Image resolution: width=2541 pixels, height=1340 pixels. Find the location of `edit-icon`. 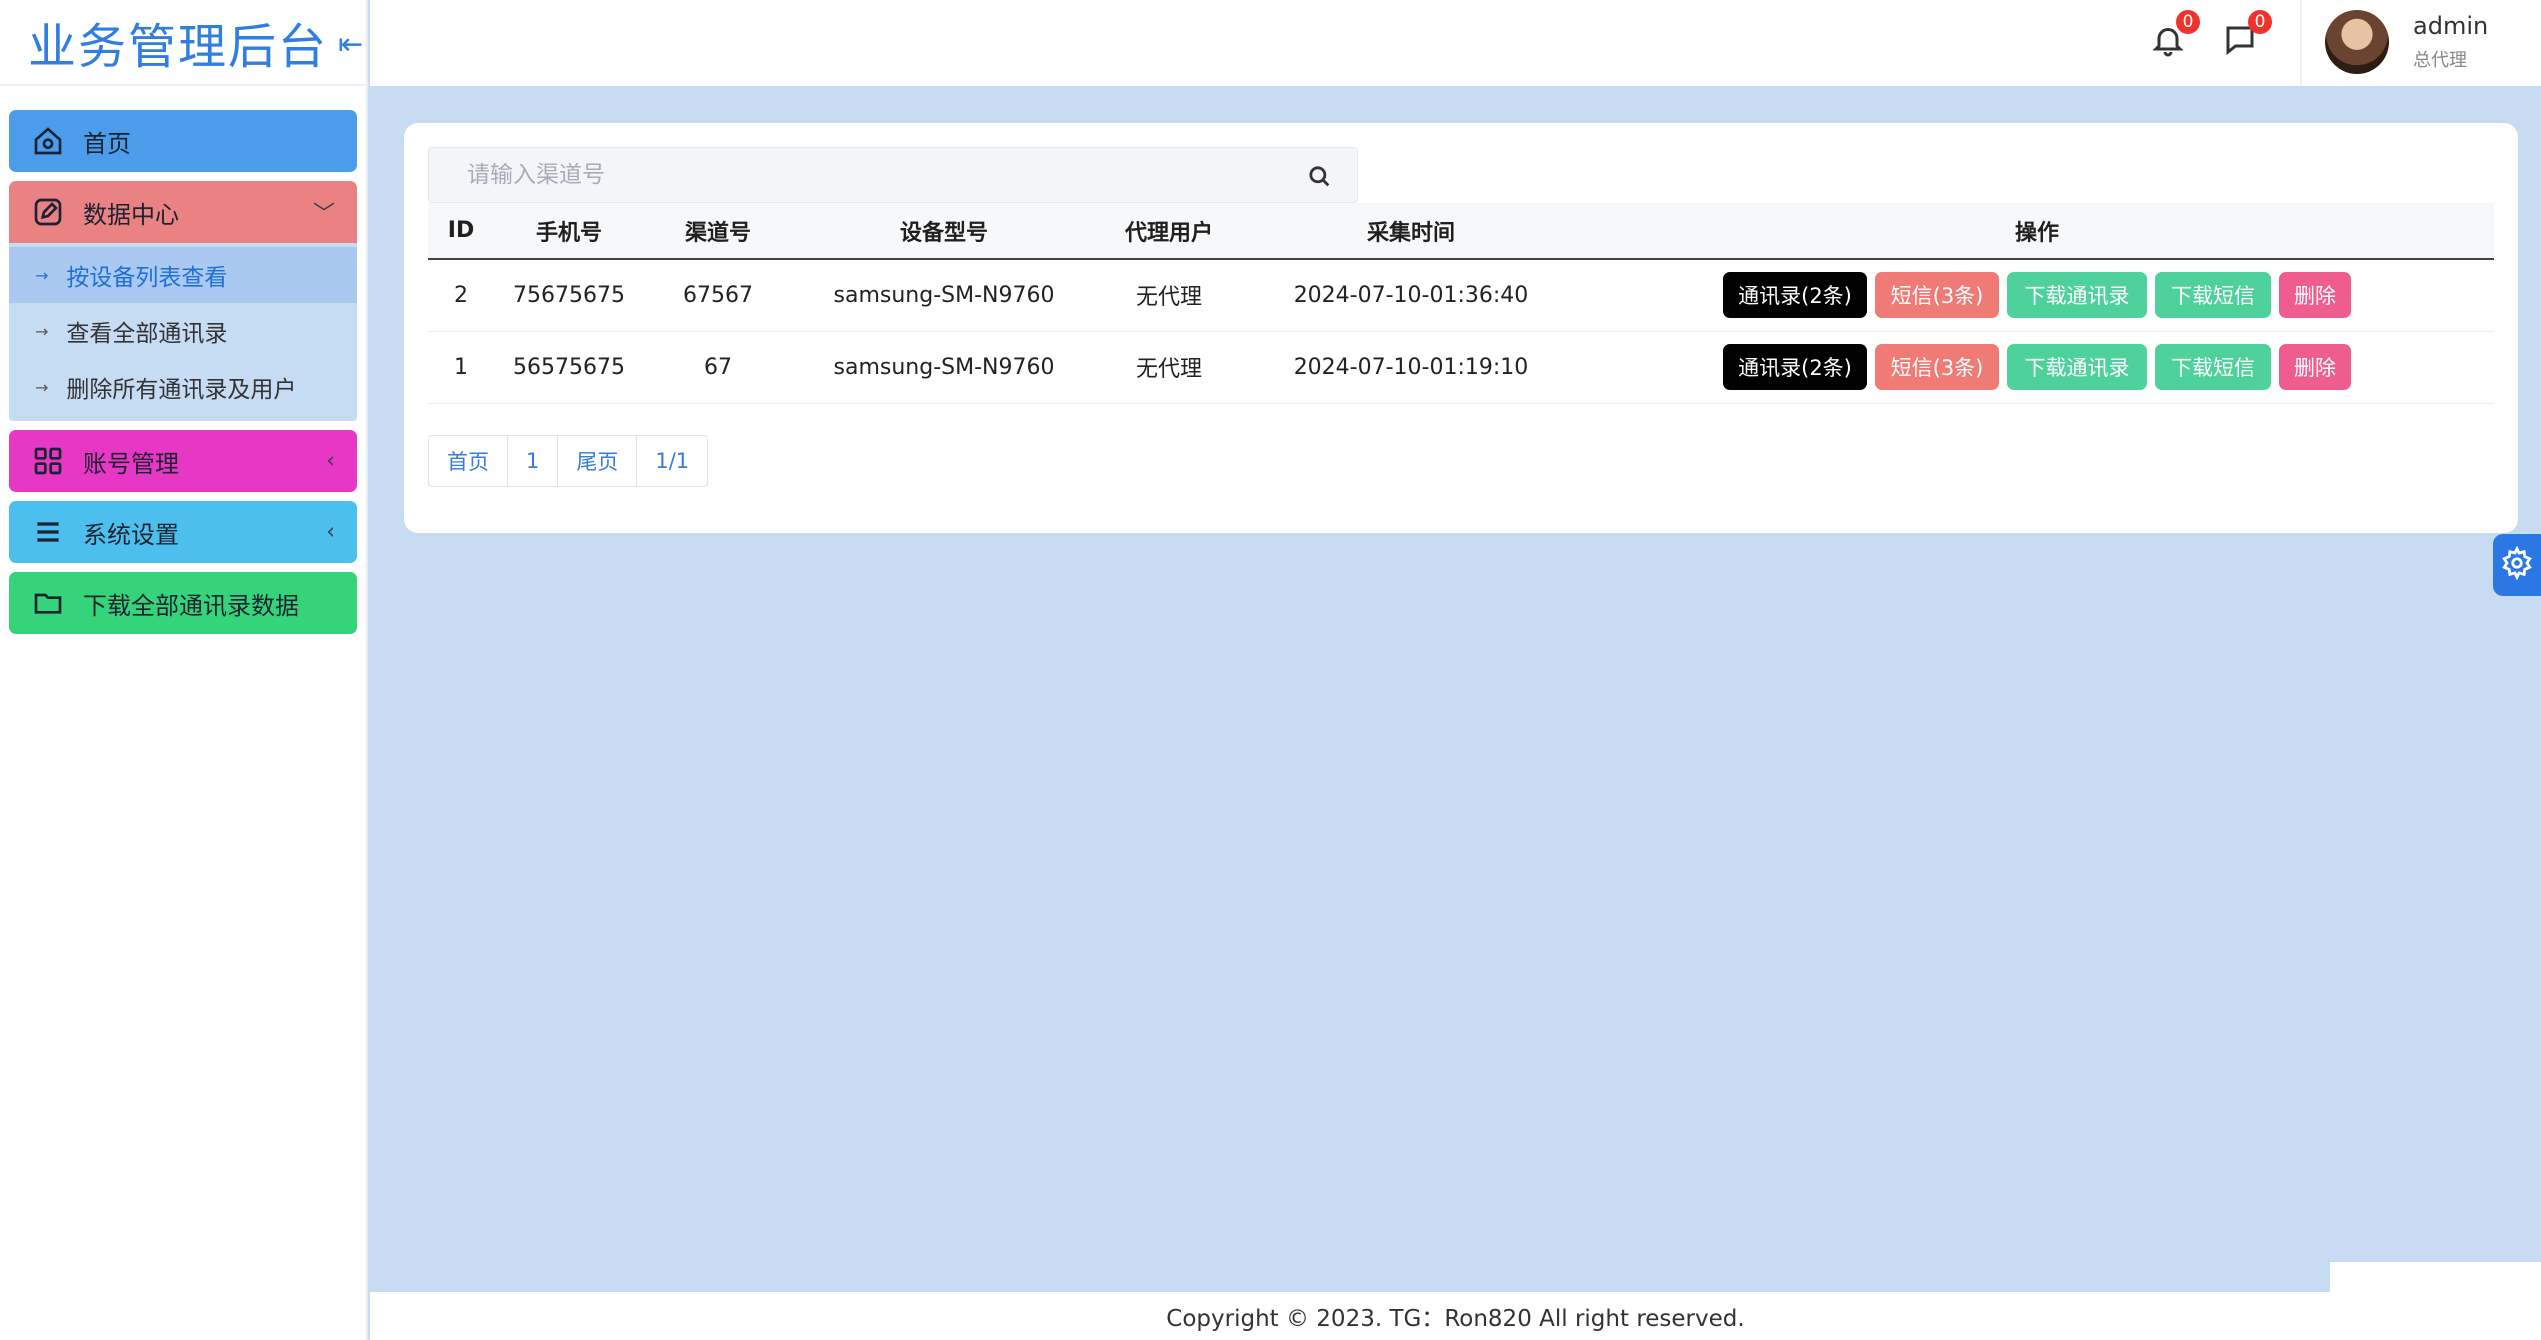

edit-icon is located at coordinates (48, 212).